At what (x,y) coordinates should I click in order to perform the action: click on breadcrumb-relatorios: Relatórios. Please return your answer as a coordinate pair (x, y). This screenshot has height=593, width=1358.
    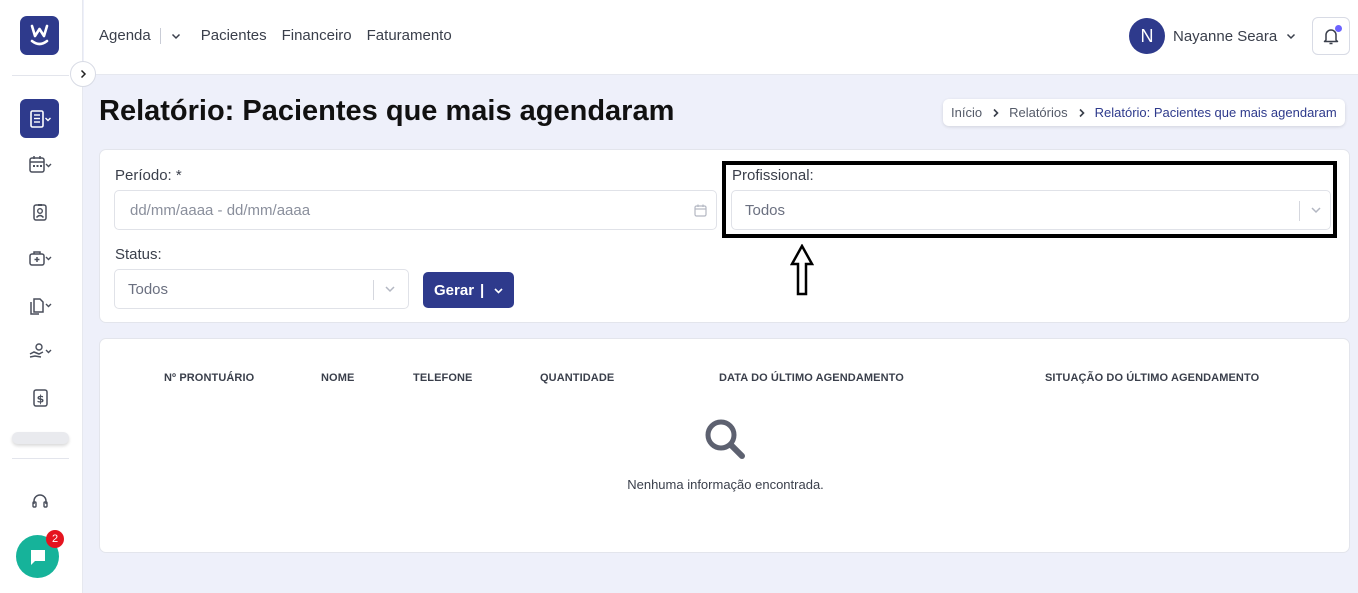
    Looking at the image, I should click on (1038, 112).